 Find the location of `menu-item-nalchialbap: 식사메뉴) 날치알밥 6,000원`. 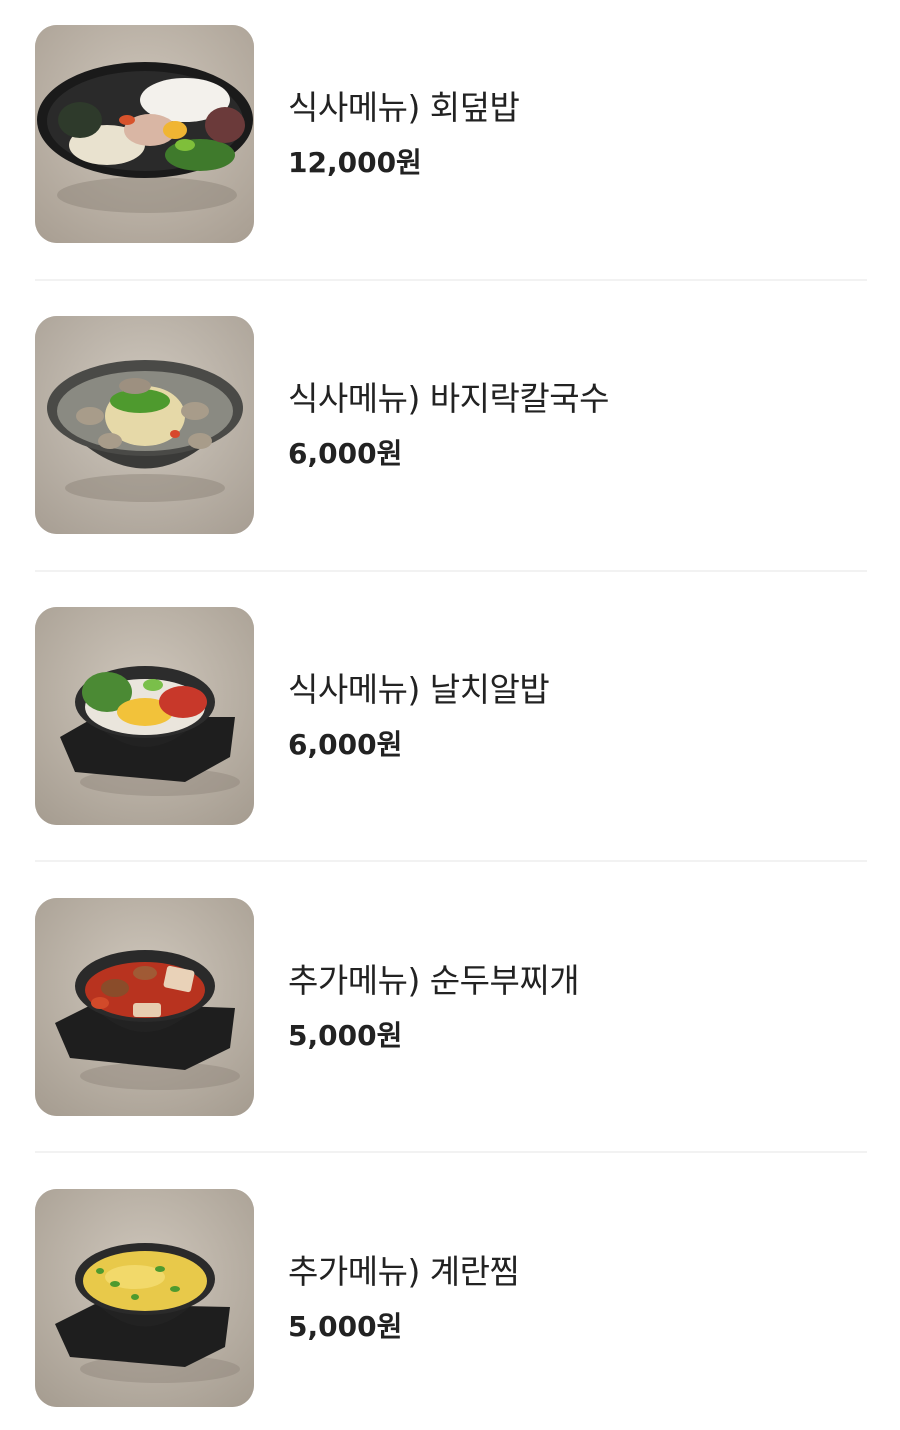

menu-item-nalchialbap: 식사메뉴) 날치알밥 6,000원 is located at coordinates (451, 716).